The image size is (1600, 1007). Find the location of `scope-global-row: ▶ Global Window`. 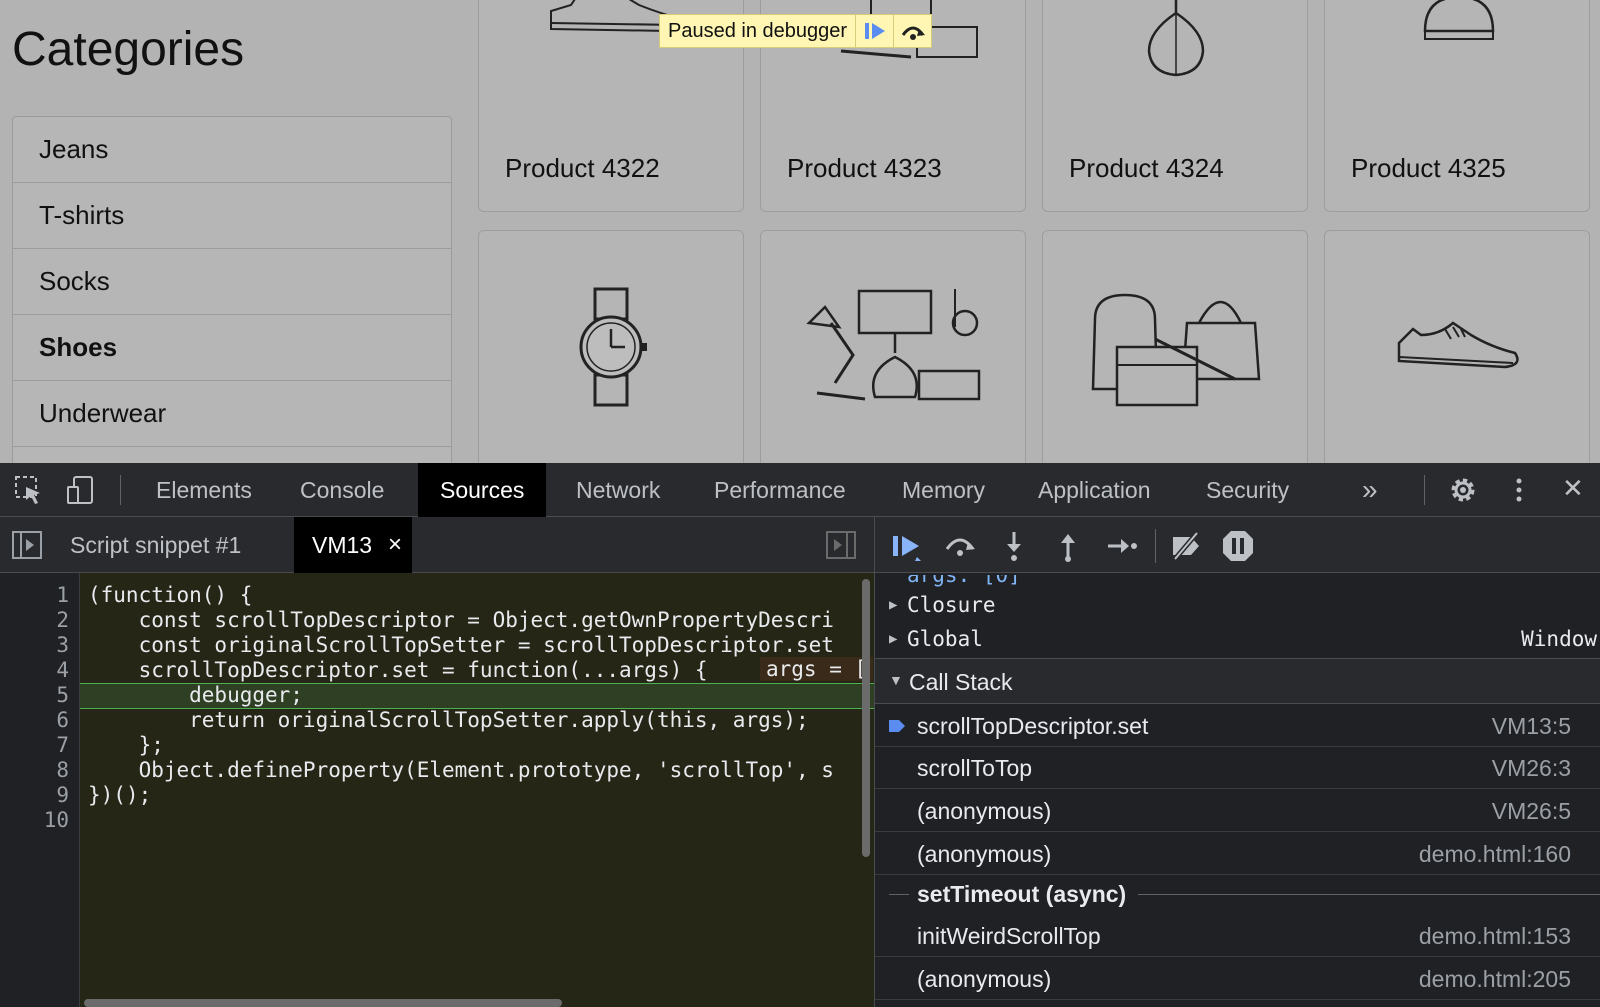

scope-global-row: ▶ Global Window is located at coordinates (1237, 642).